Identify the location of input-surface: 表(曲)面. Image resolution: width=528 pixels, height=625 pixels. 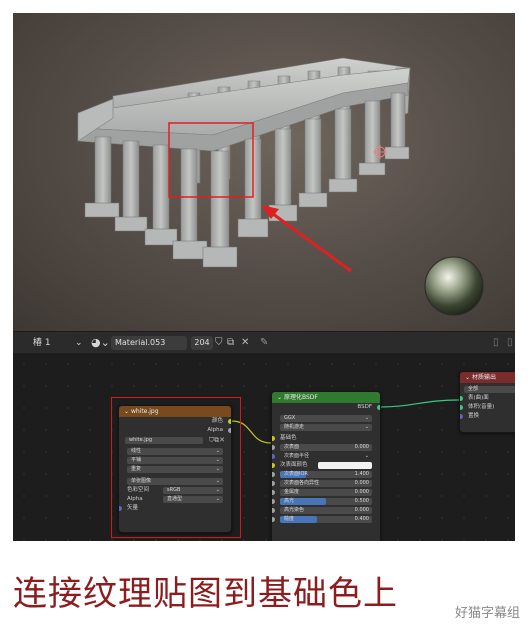
(487, 398).